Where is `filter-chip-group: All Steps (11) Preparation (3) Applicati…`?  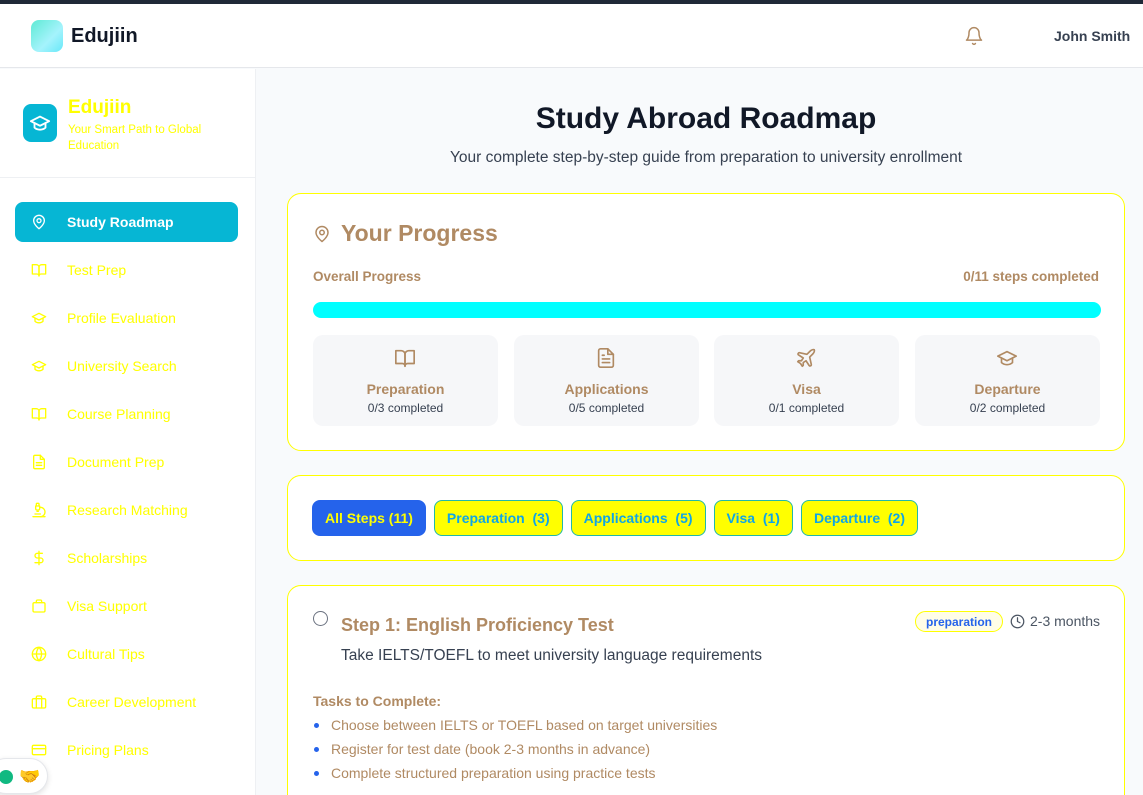
filter-chip-group: All Steps (11) Preparation (3) Applicati… is located at coordinates (619, 518).